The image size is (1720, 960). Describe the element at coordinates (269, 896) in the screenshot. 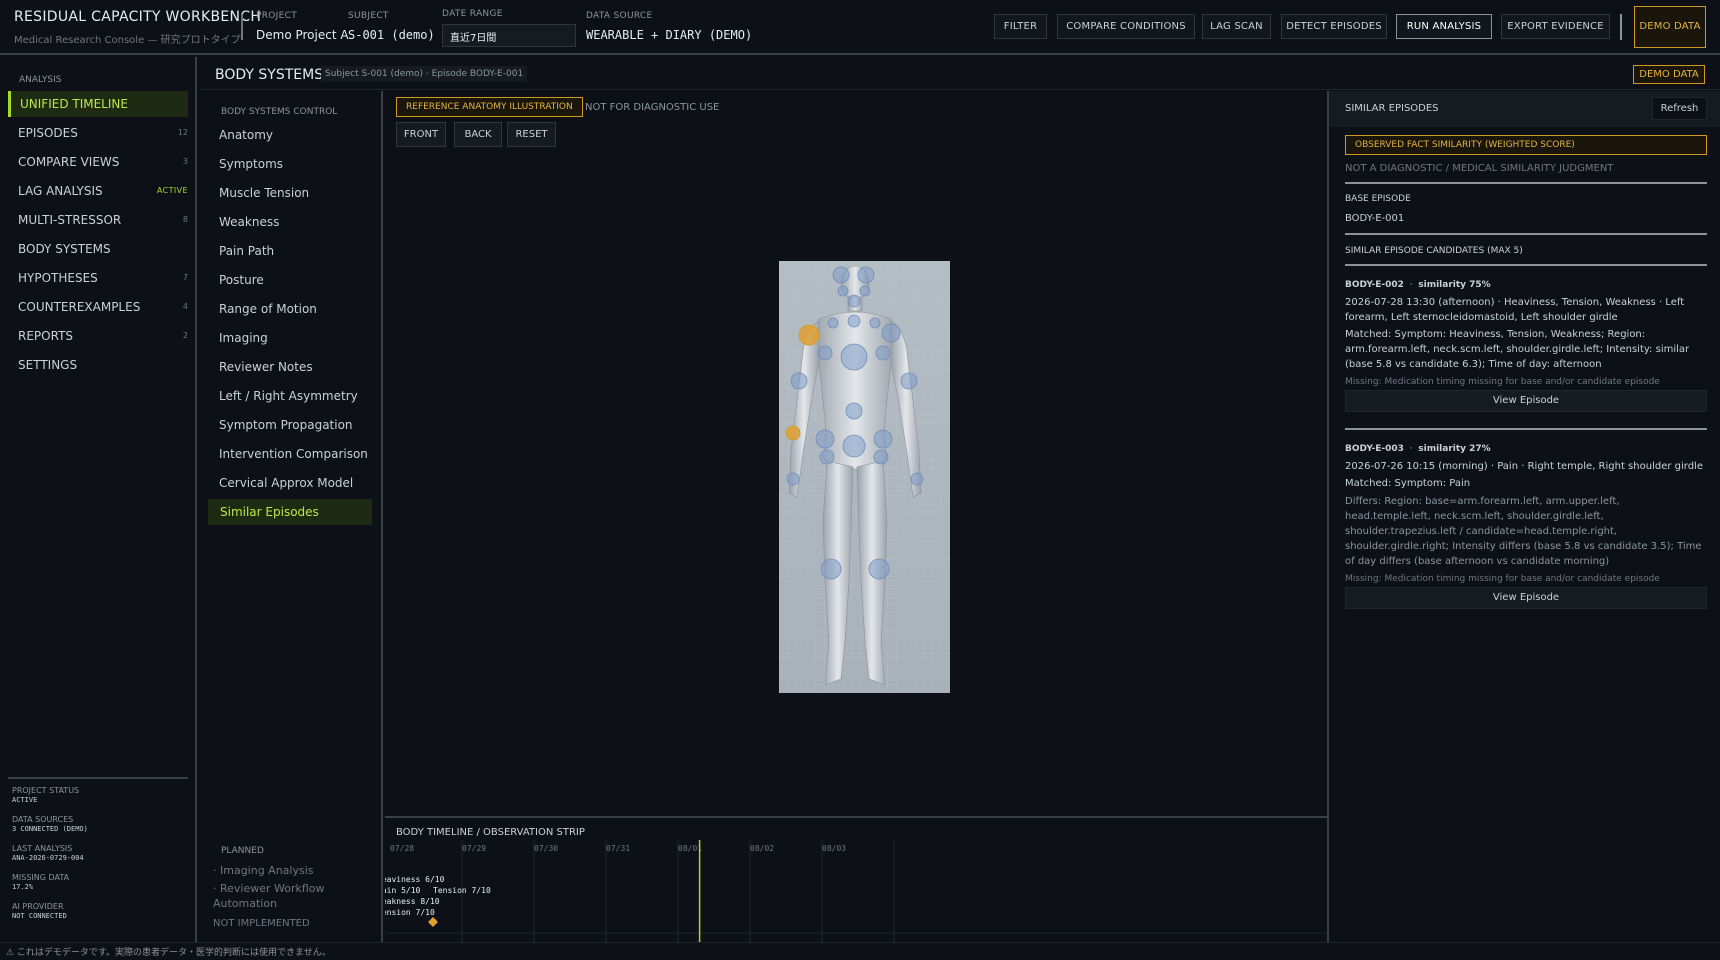

I see `planned-item: · Reviewer Workflow Automation` at that location.